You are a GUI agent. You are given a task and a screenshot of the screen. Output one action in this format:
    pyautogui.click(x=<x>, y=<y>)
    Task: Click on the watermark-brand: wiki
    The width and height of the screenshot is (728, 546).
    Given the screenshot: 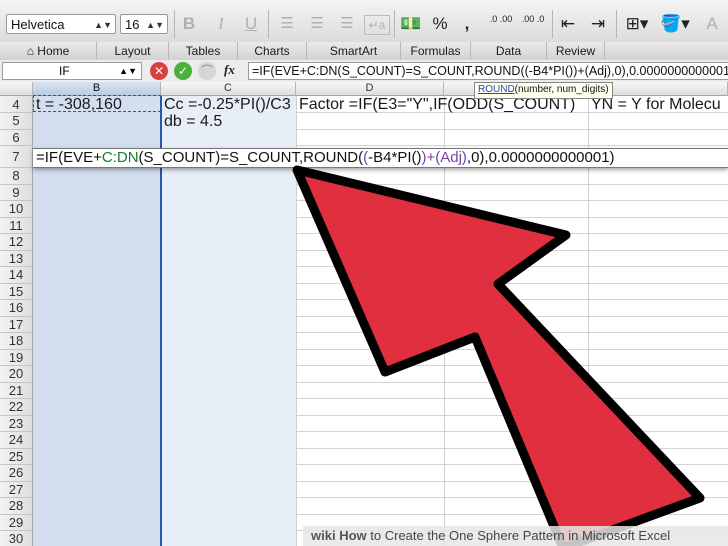 What is the action you would take?
    pyautogui.click(x=323, y=535)
    